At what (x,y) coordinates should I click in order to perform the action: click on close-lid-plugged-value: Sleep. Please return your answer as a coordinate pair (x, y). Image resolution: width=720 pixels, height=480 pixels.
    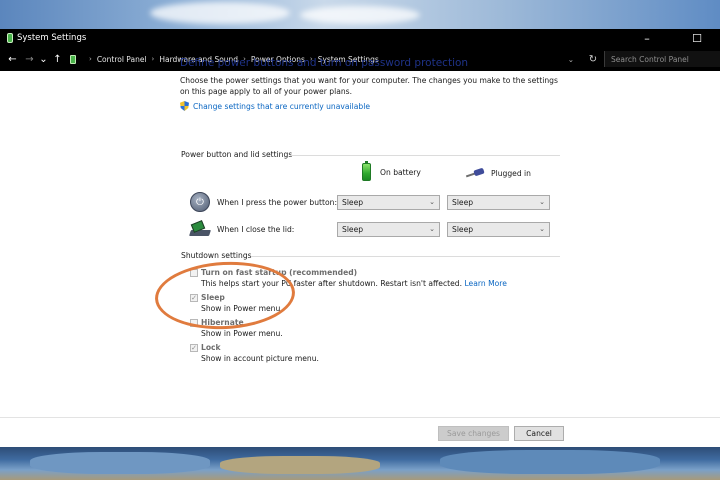
    Looking at the image, I should click on (463, 229).